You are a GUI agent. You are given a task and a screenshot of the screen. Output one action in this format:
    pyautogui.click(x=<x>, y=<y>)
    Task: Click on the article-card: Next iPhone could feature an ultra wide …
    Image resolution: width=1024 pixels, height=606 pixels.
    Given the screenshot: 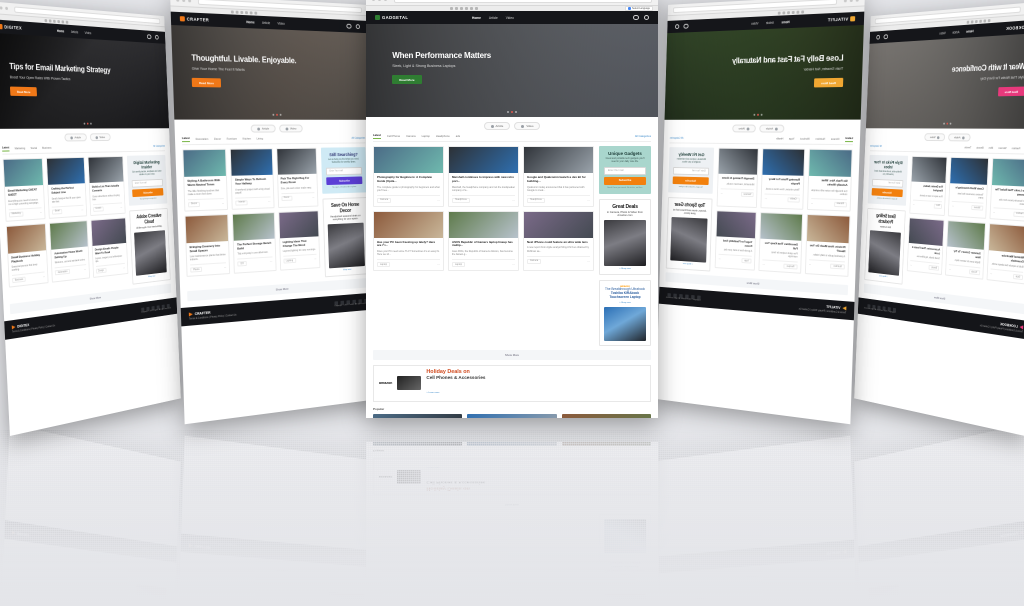 What is the action you would take?
    pyautogui.click(x=558, y=597)
    